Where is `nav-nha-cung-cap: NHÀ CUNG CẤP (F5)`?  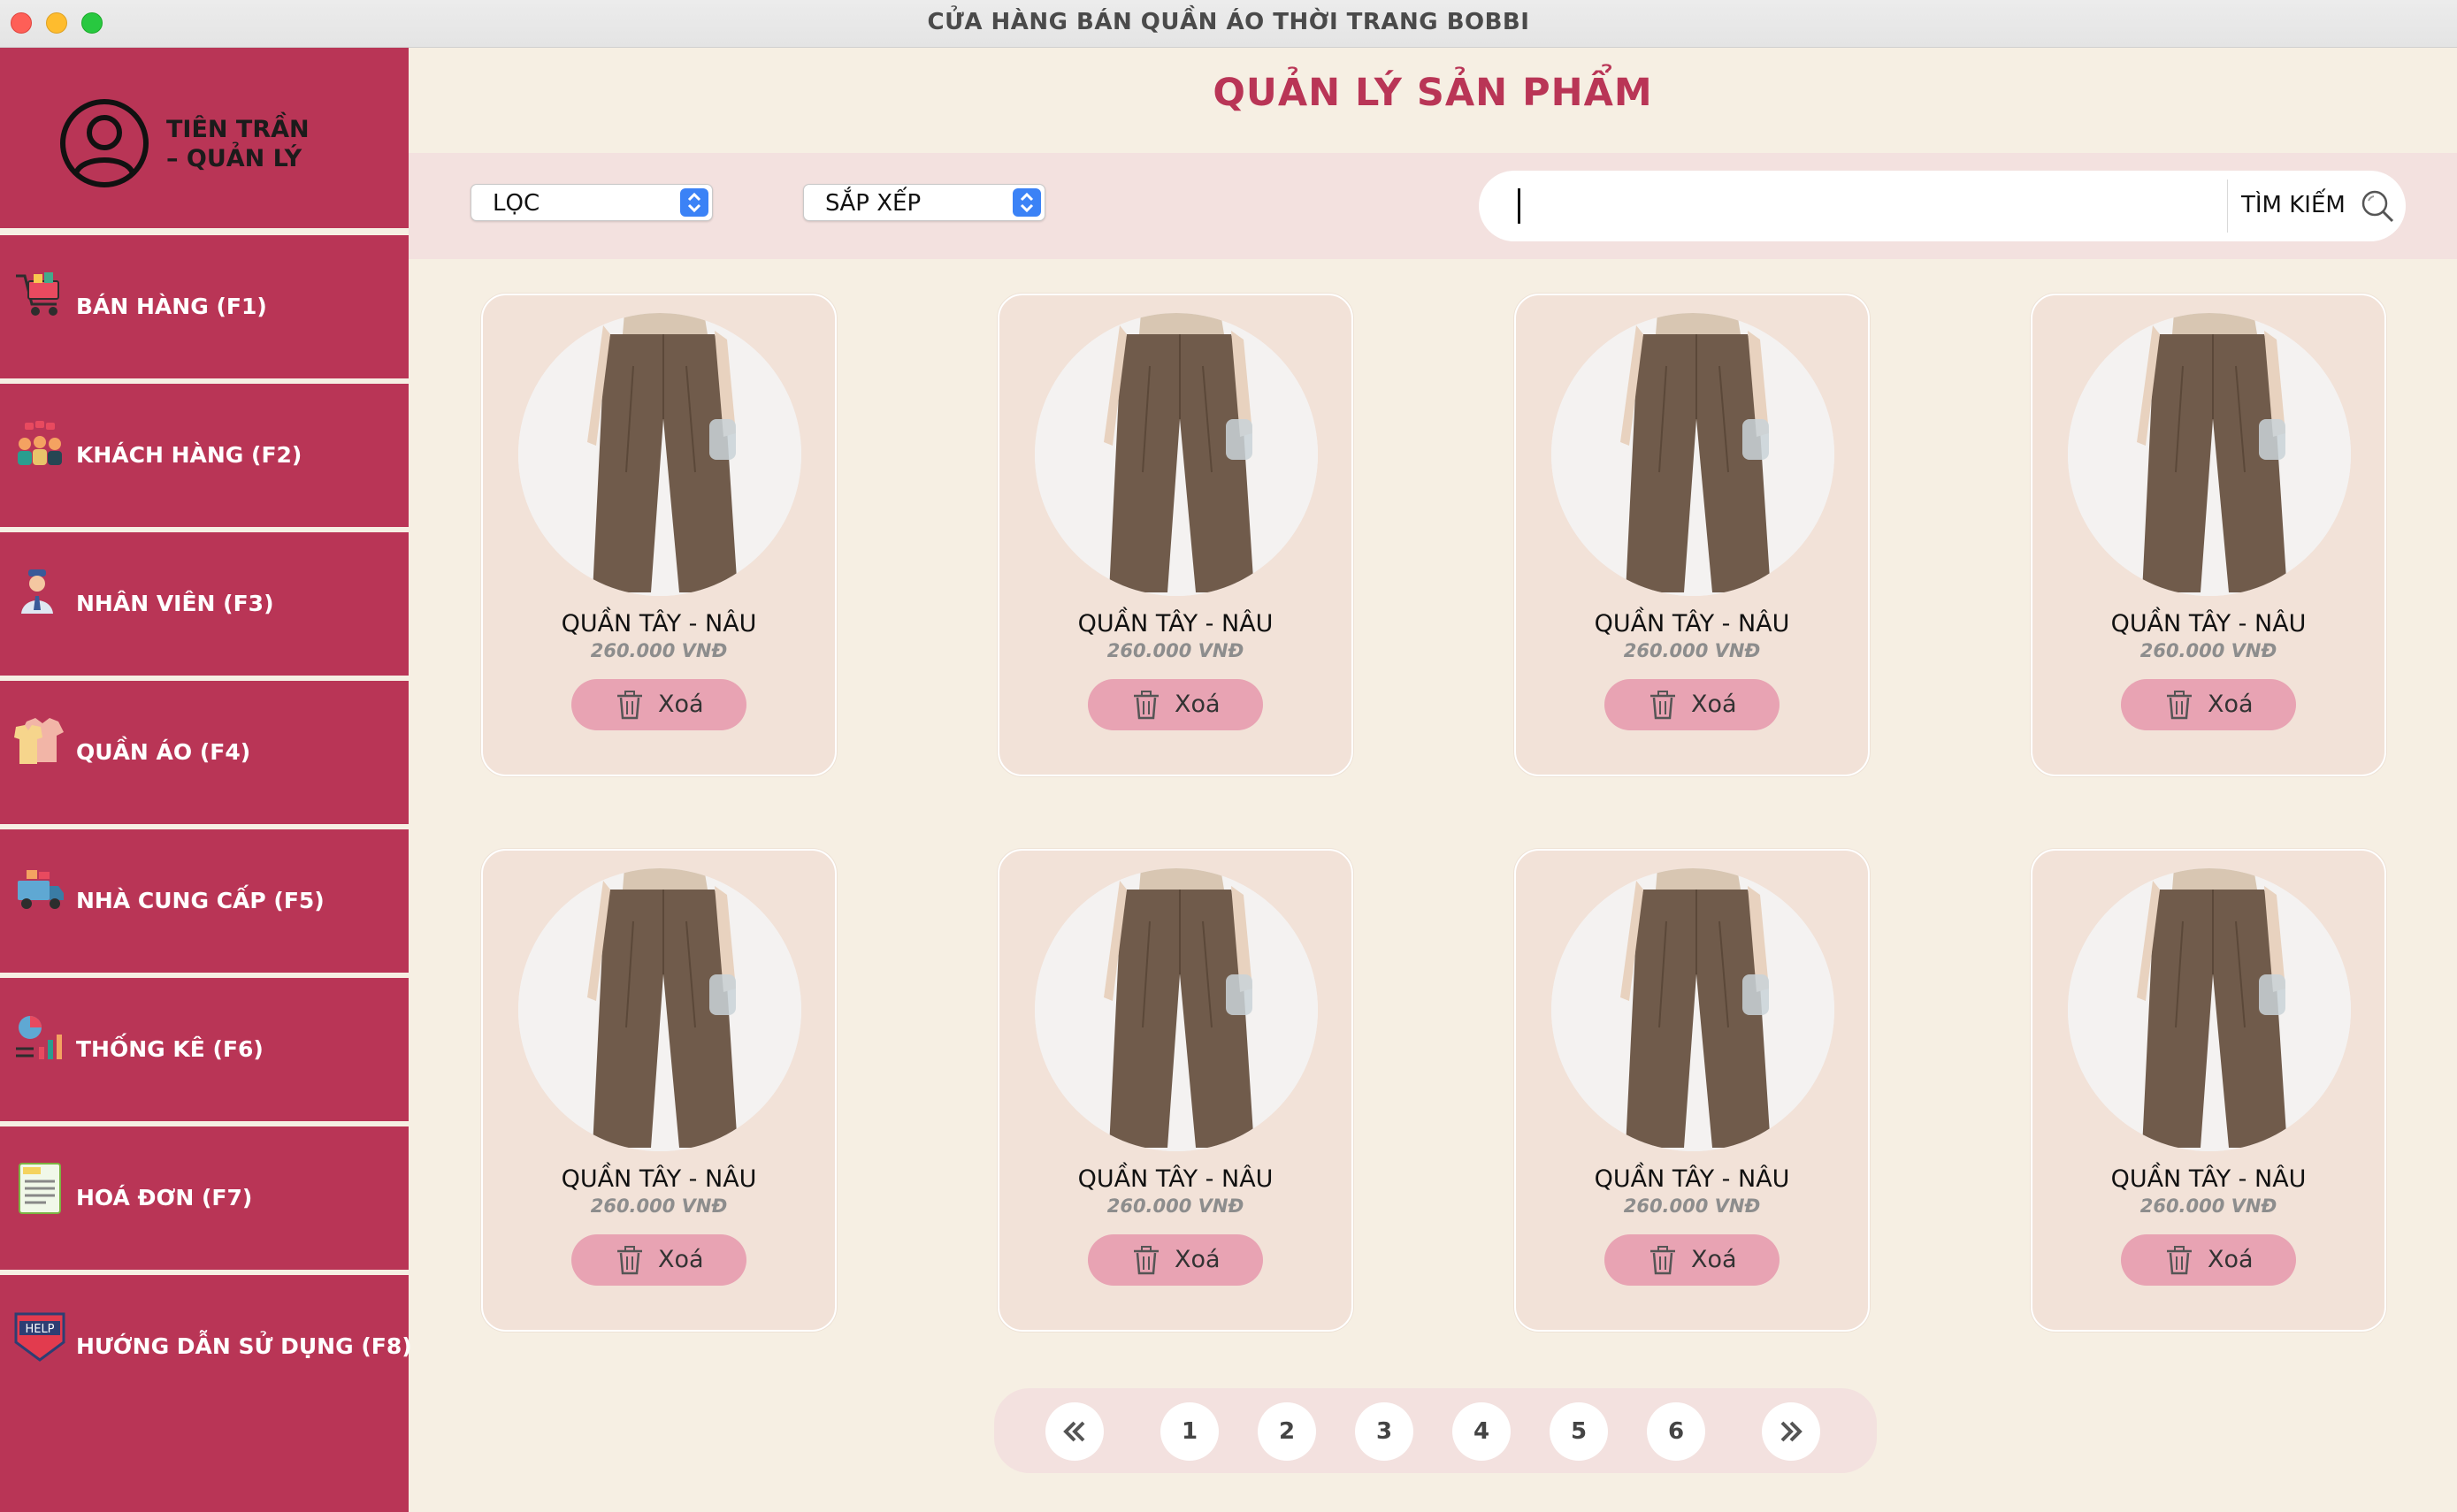
nav-nha-cung-cap: NHÀ CUNG CẤP (F5) is located at coordinates (204, 901).